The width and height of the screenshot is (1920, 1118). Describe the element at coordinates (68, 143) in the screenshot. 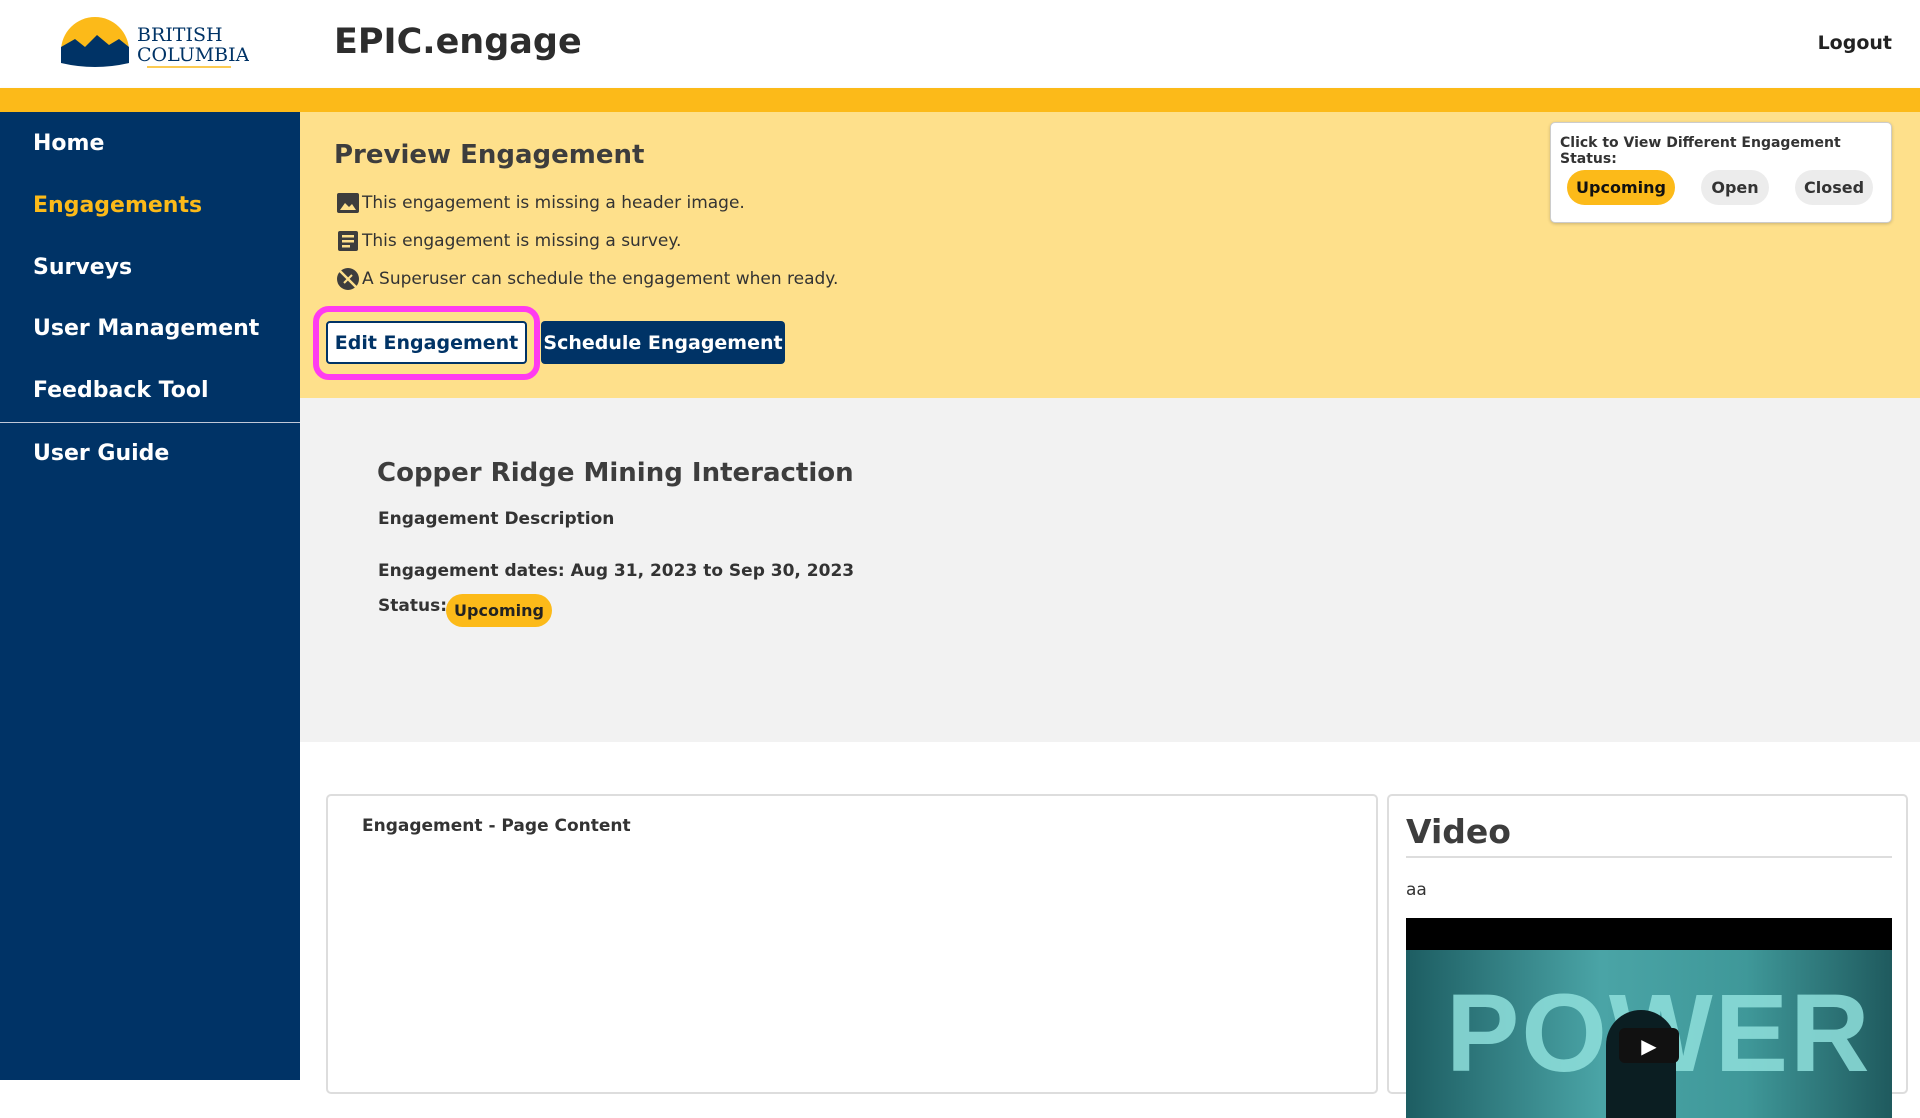

I see `sidebar-item-home: Home` at that location.